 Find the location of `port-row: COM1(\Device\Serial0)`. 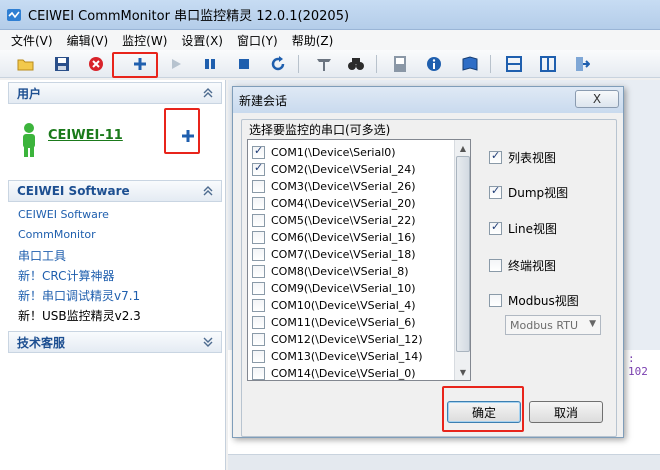

port-row: COM1(\Device\Serial0) is located at coordinates (324, 152).